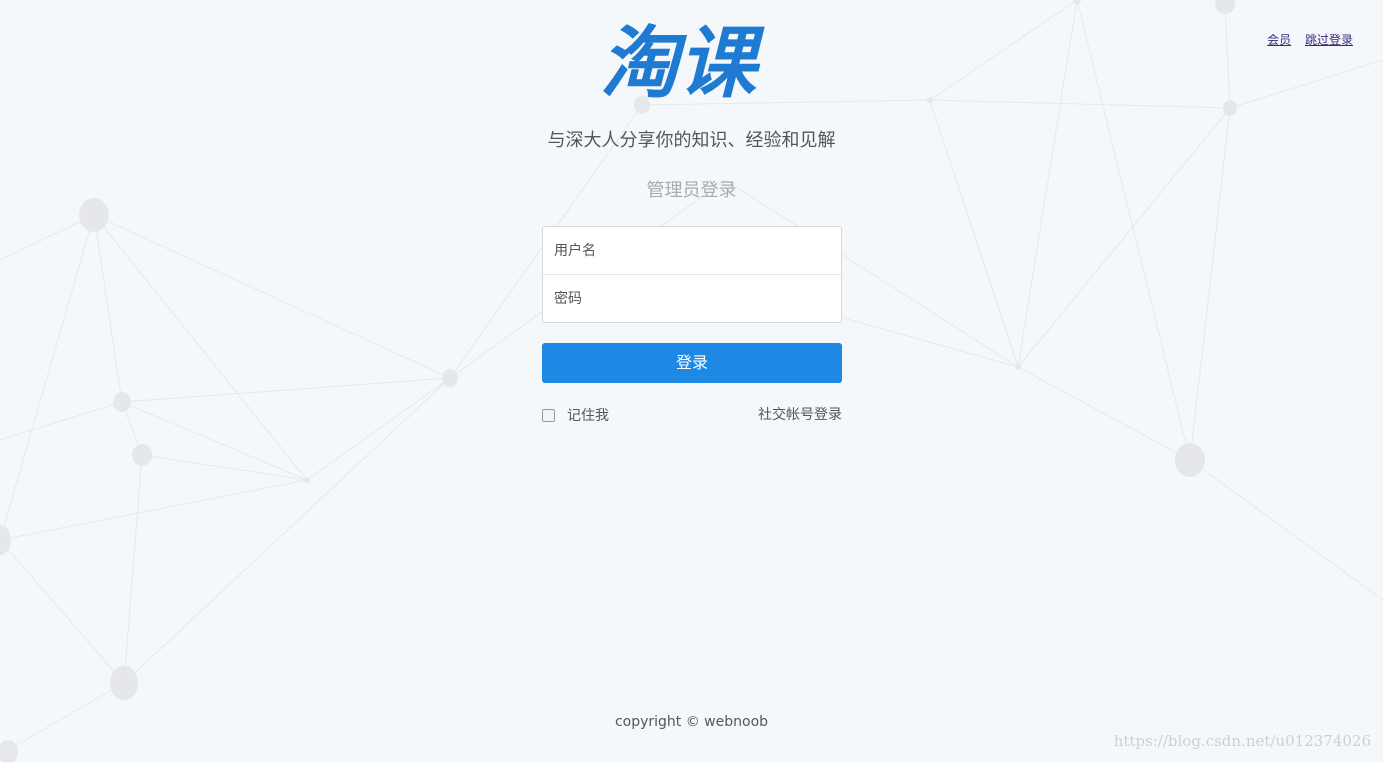 The image size is (1383, 762). What do you see at coordinates (691, 140) in the screenshot?
I see `tagline: 与深大人分享你的知识、经验和见解` at bounding box center [691, 140].